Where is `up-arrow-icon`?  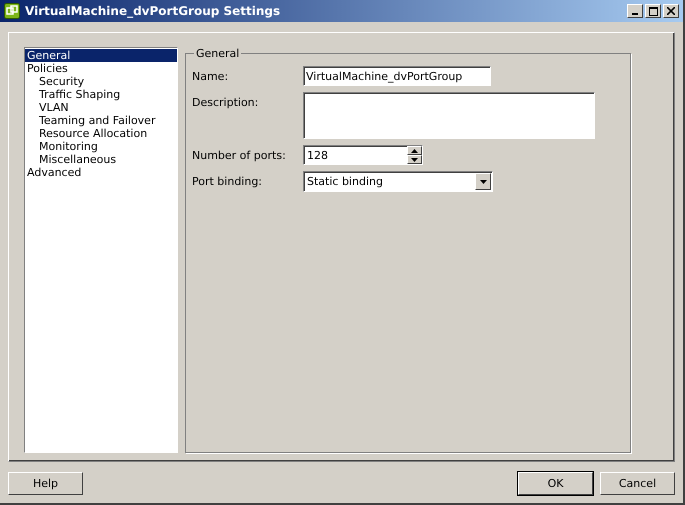 up-arrow-icon is located at coordinates (414, 150).